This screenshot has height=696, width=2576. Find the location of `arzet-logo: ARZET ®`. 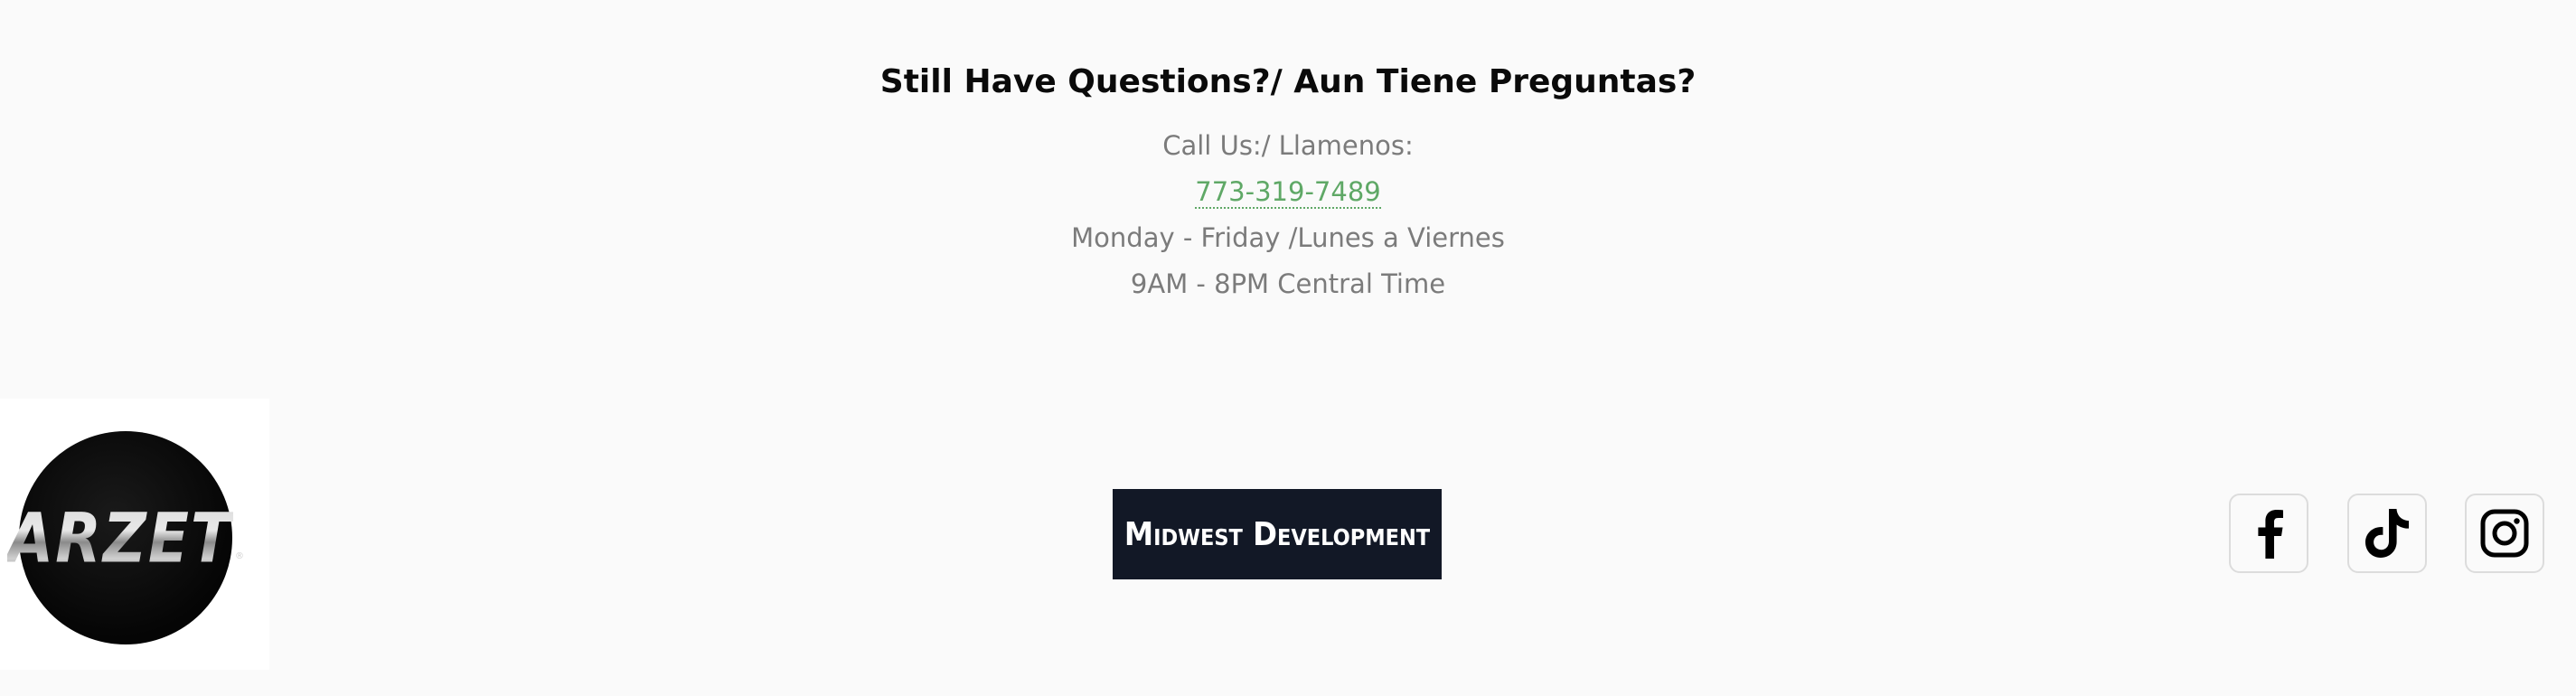

arzet-logo: ARZET ® is located at coordinates (126, 537).